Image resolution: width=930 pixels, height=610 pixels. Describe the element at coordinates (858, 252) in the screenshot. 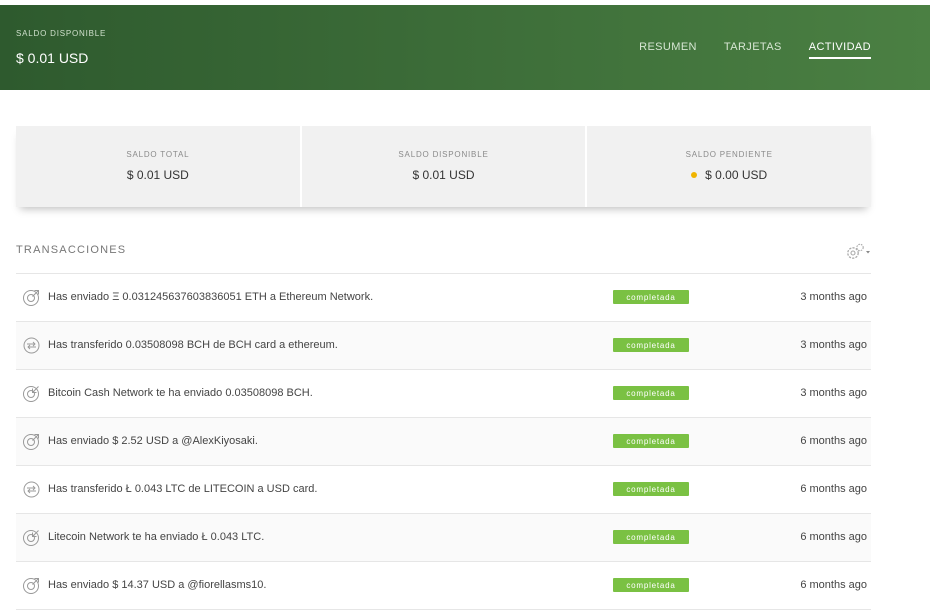

I see `gear-icon` at that location.